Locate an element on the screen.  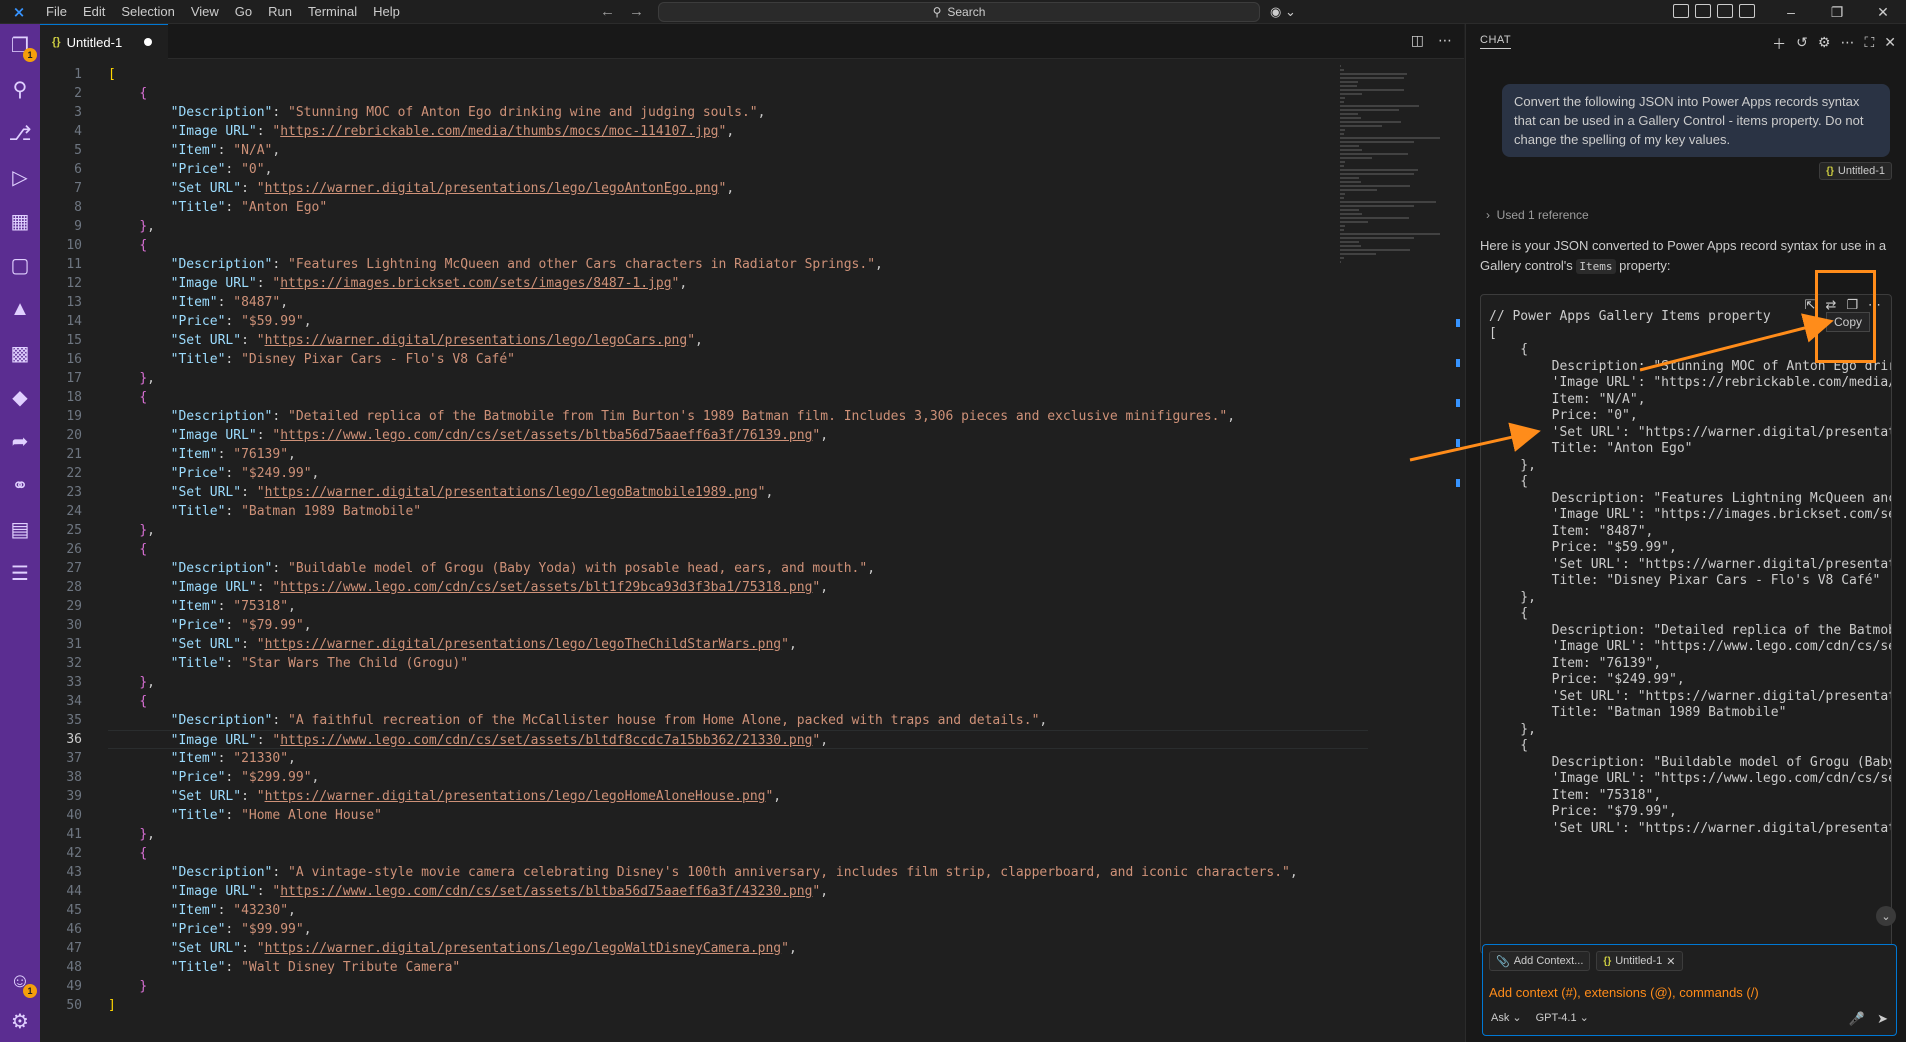
minimap is located at coordinates (1395, 164).